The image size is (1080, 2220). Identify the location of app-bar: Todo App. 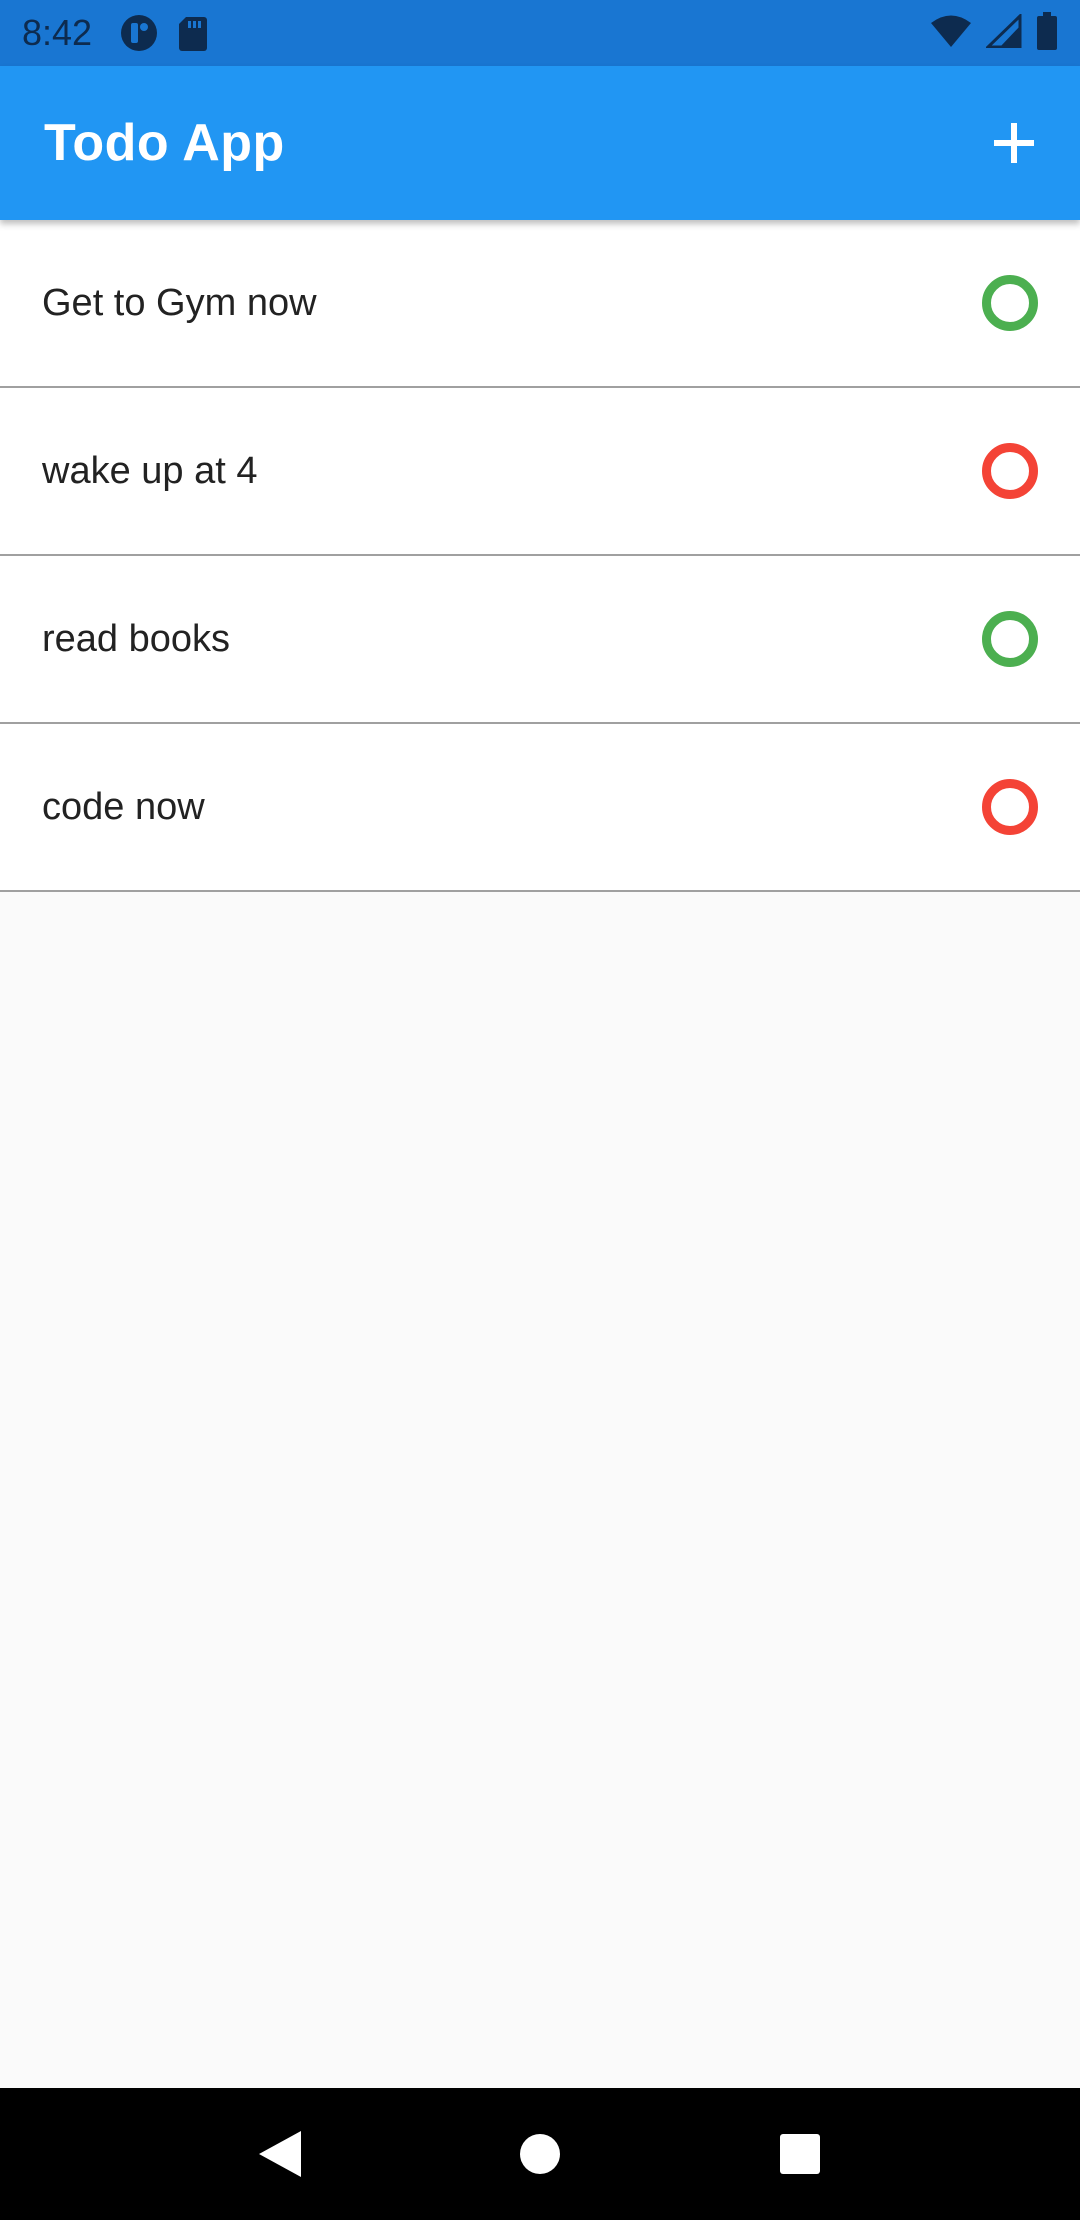
(540, 143).